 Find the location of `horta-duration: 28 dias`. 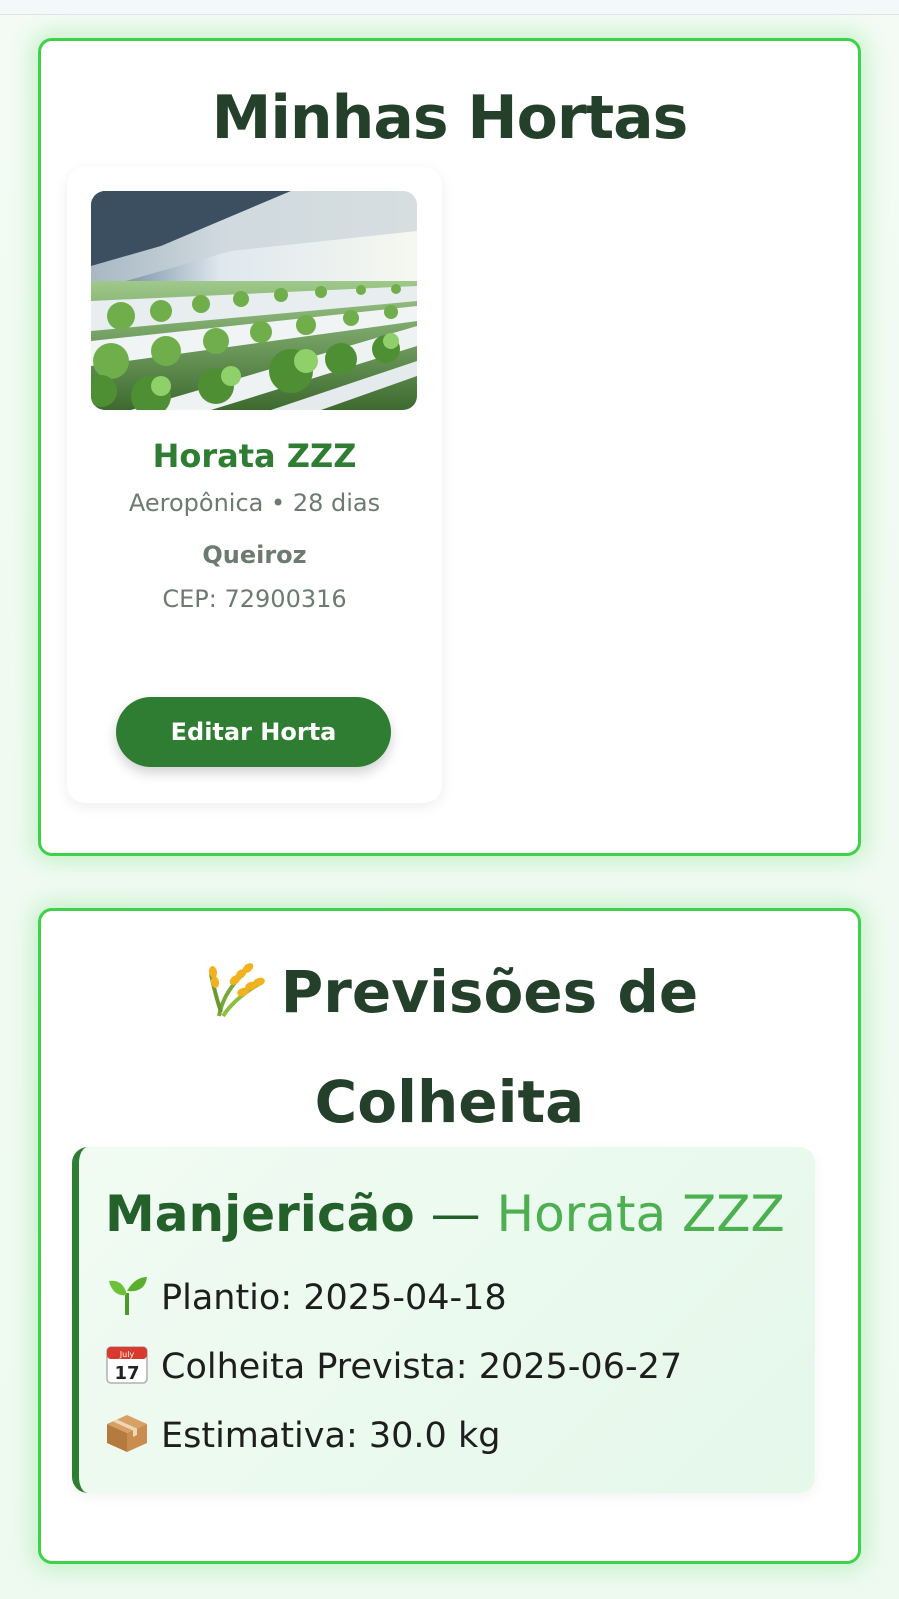

horta-duration: 28 dias is located at coordinates (336, 503).